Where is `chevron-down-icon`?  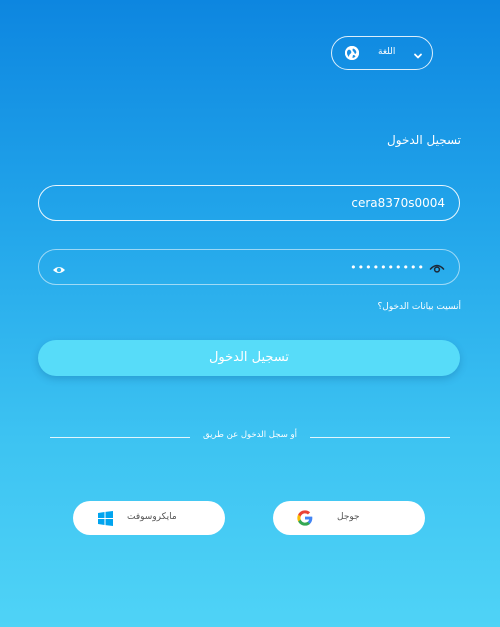 chevron-down-icon is located at coordinates (418, 53).